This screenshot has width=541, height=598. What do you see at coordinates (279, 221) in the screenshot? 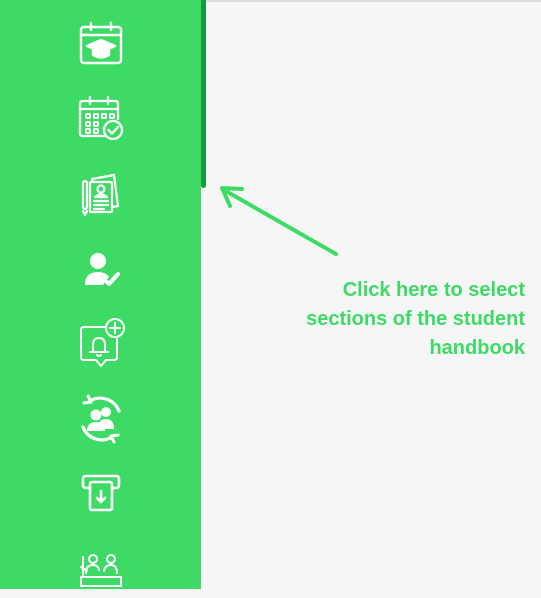
I see `pointer-arrow-icon` at bounding box center [279, 221].